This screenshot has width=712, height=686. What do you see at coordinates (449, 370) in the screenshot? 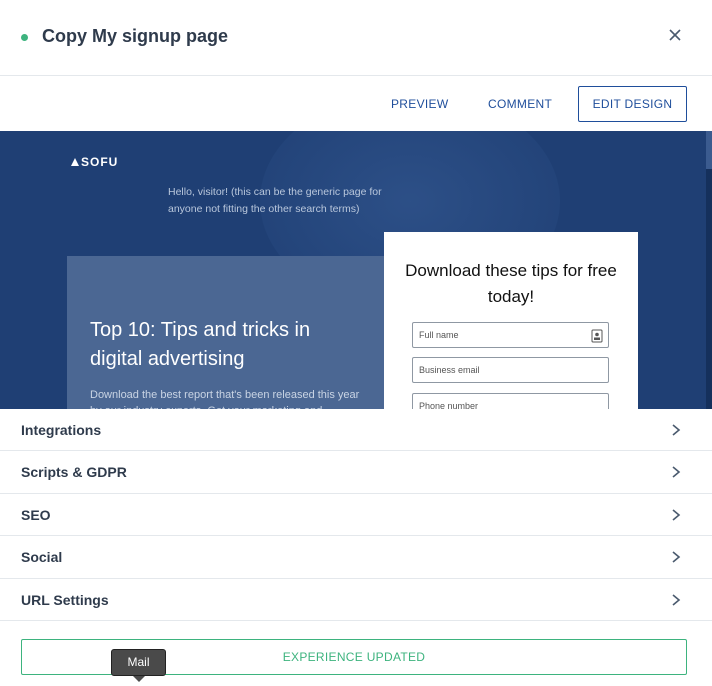
I see `business-email-placeholder: Business email` at bounding box center [449, 370].